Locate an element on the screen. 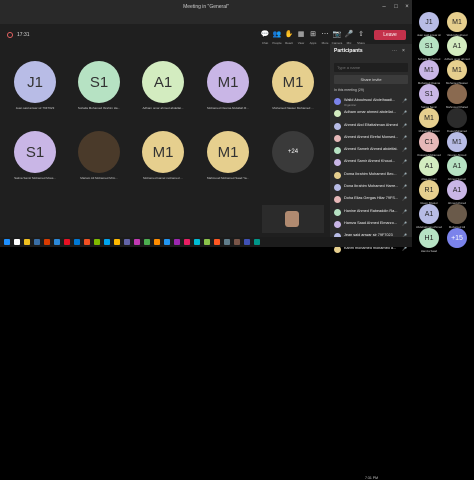  start-button-icon is located at coordinates (7, 242).